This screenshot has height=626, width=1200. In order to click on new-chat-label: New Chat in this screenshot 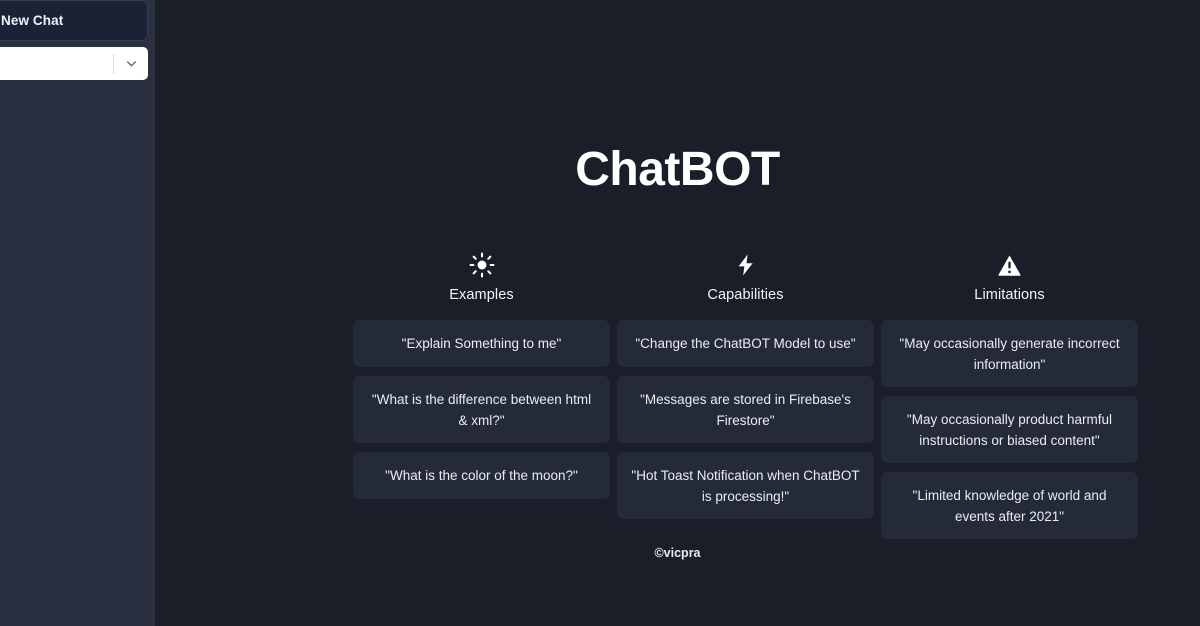, I will do `click(32, 20)`.